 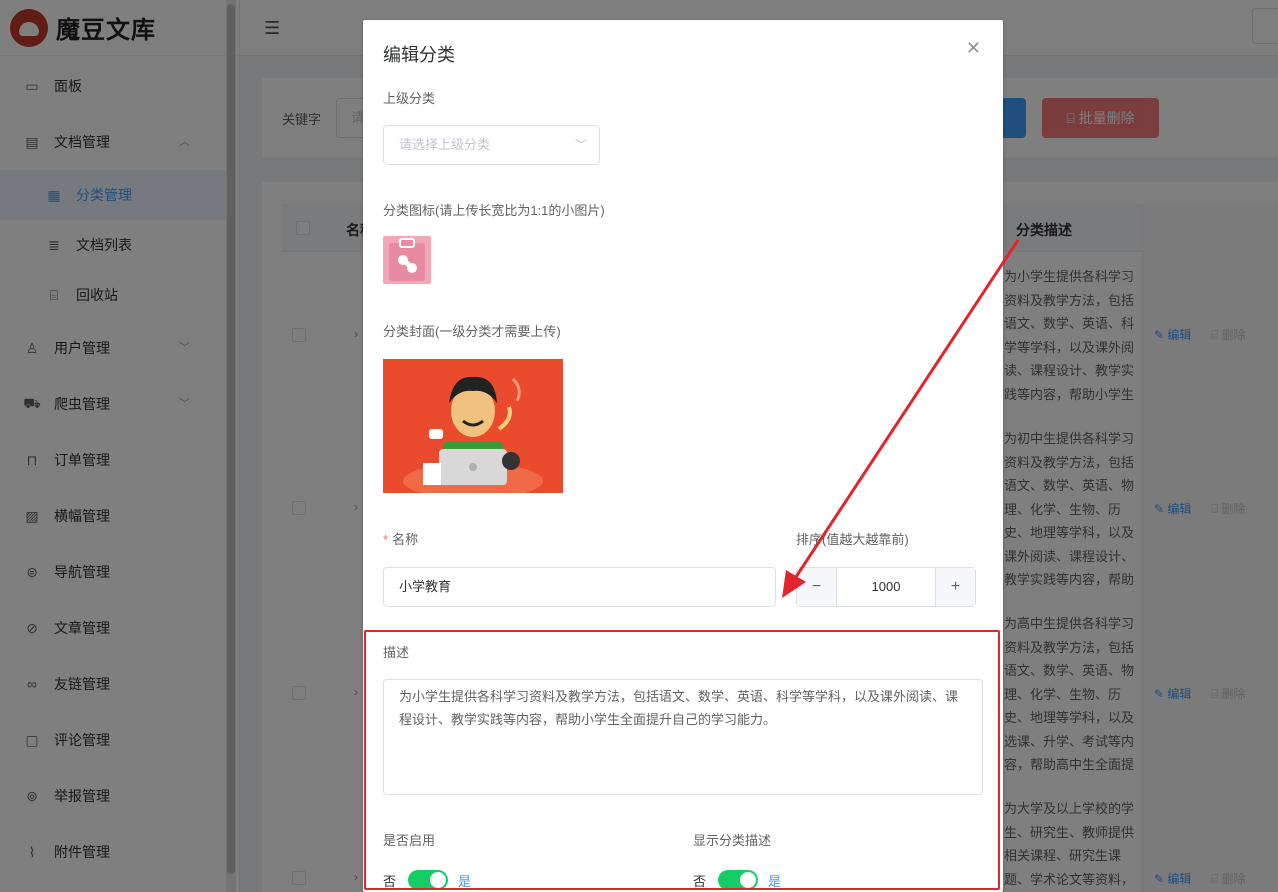 I want to click on sort-label: 排序(值越大越靠前), so click(x=852, y=539).